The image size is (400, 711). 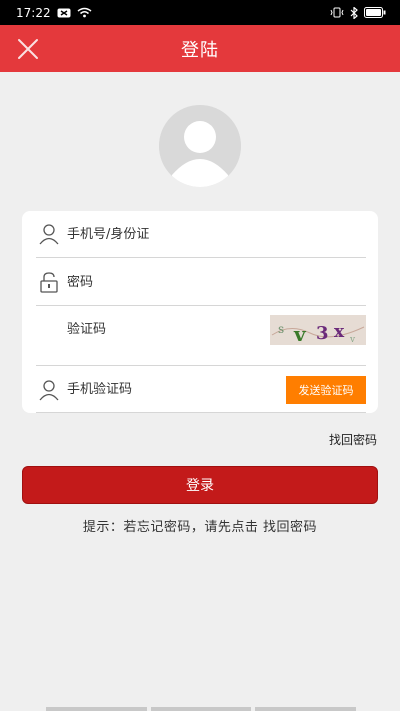 What do you see at coordinates (84, 12) in the screenshot?
I see `wifi-icon` at bounding box center [84, 12].